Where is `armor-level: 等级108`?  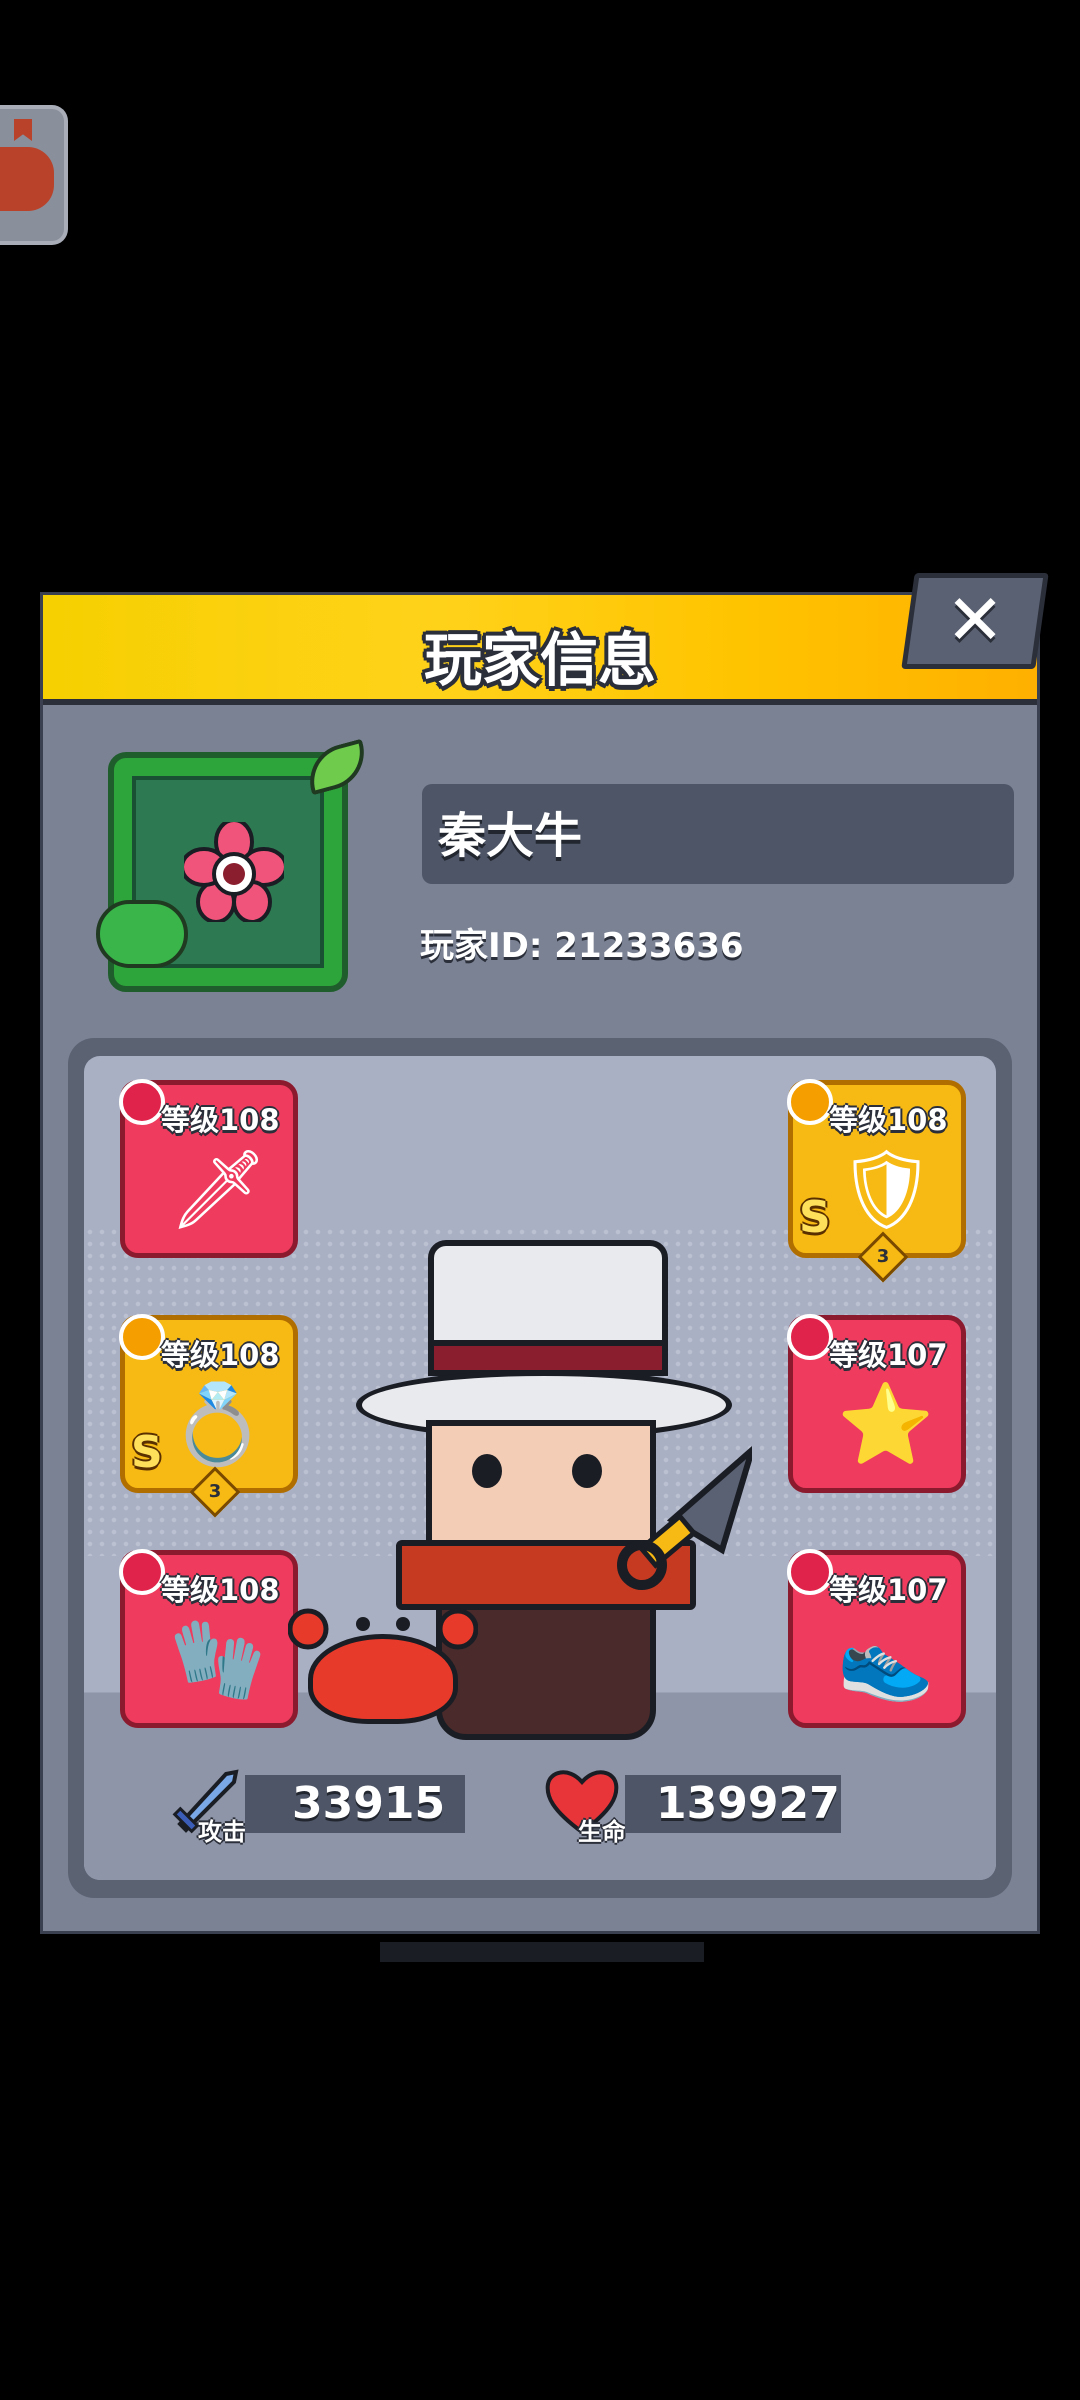
armor-level: 等级108 is located at coordinates (888, 1120).